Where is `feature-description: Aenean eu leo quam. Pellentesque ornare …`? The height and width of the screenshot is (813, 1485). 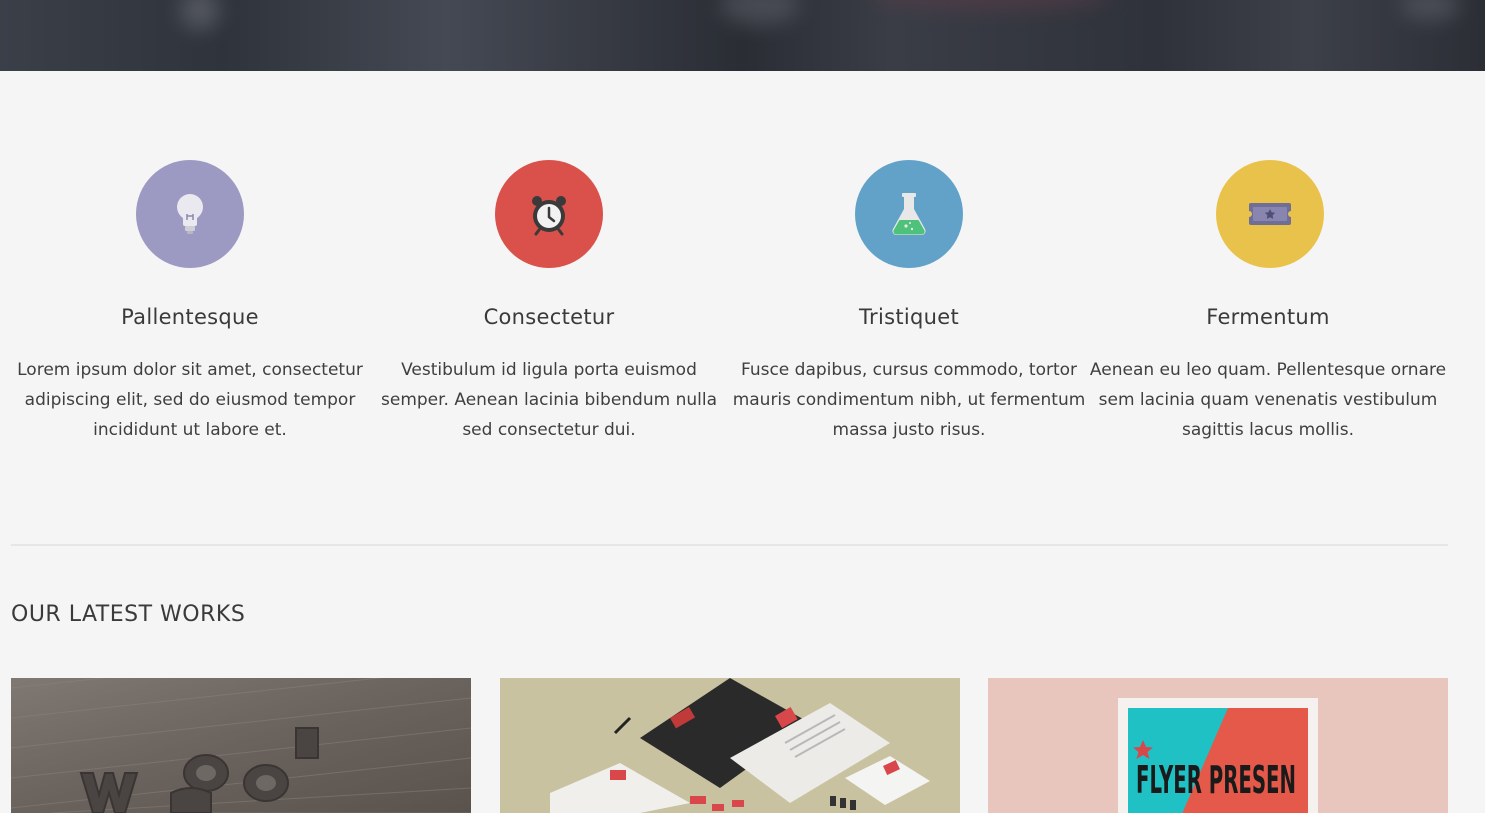
feature-description: Aenean eu leo quam. Pellentesque ornare … is located at coordinates (1268, 400).